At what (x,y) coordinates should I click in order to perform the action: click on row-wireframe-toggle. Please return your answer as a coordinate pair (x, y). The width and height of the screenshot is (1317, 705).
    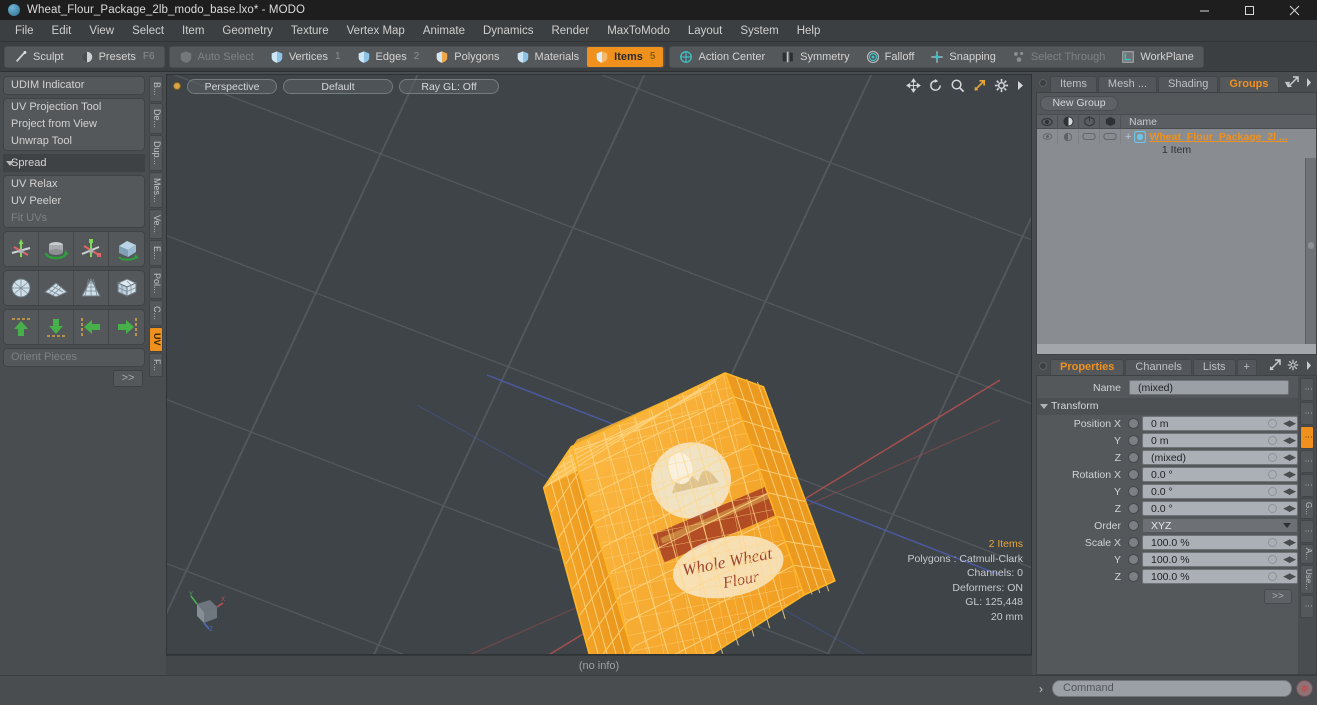
    Looking at the image, I should click on (1110, 136).